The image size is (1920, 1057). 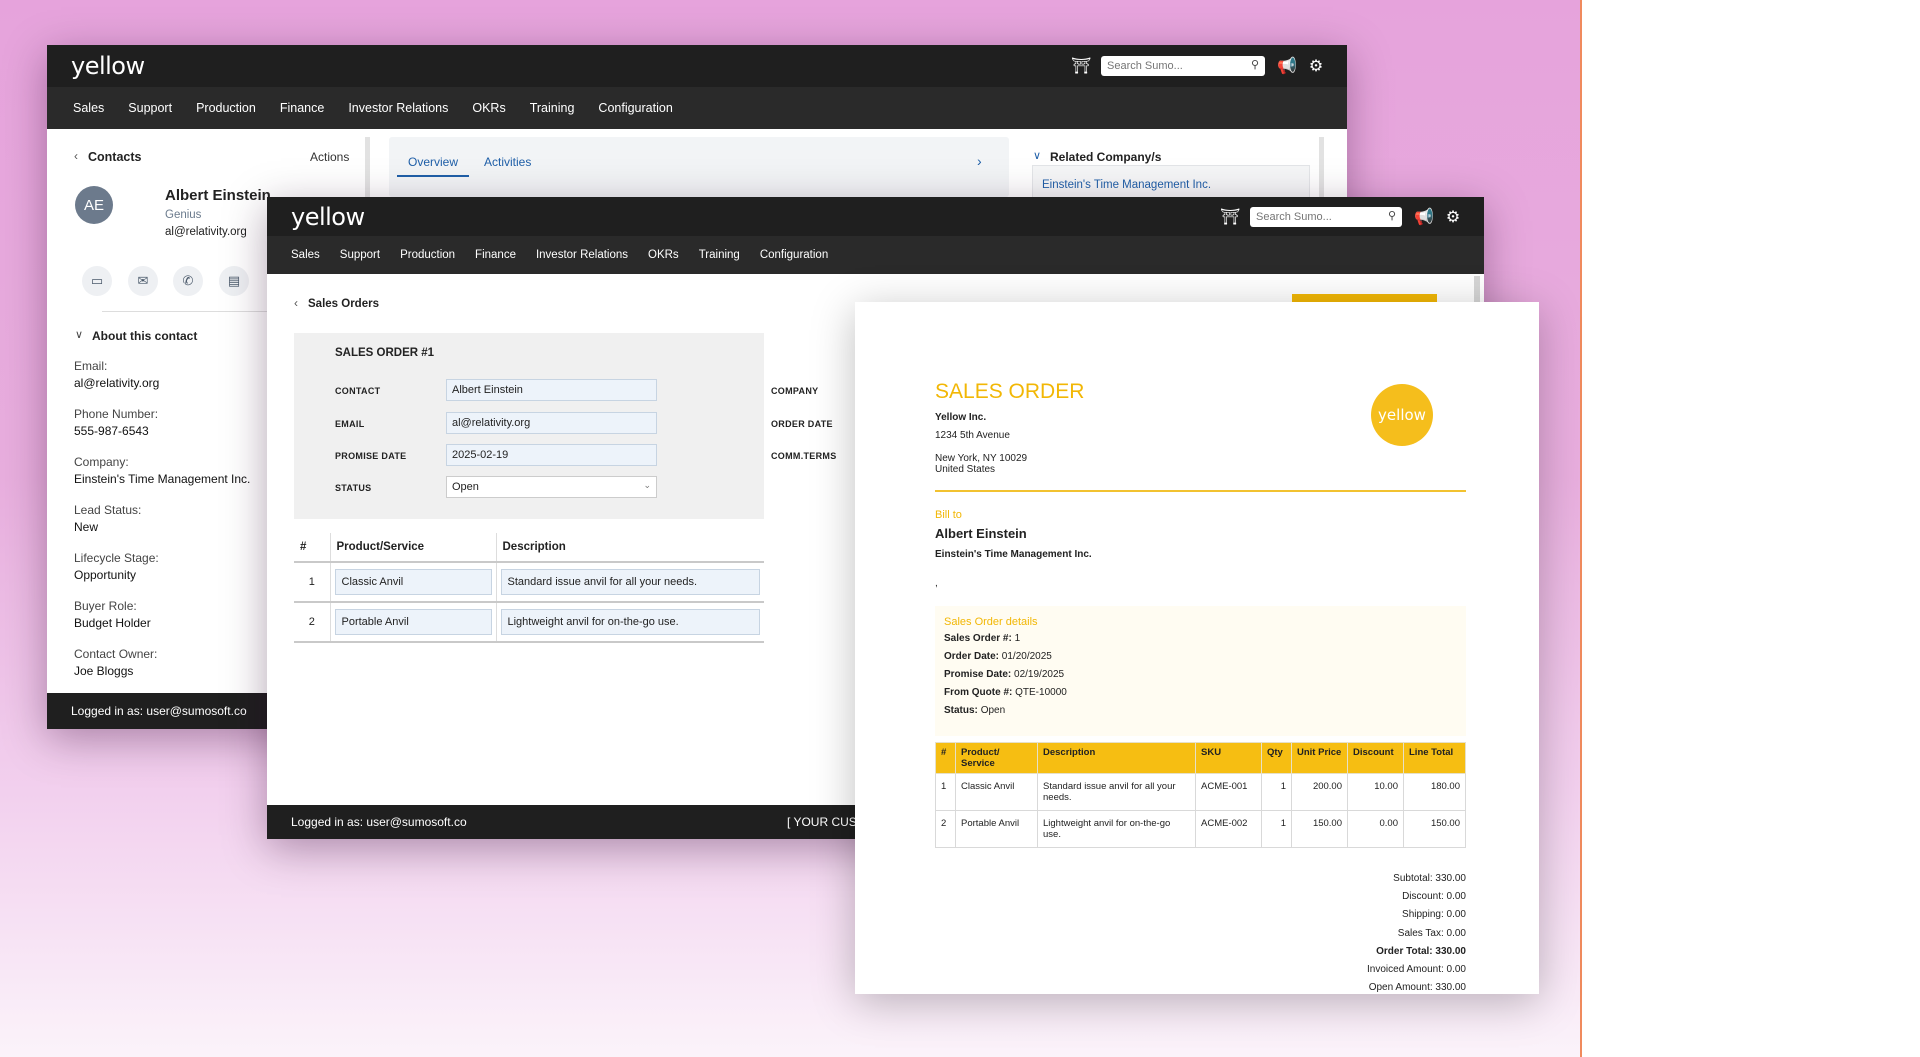 What do you see at coordinates (91, 366) in the screenshot?
I see `field-label-email: Email:` at bounding box center [91, 366].